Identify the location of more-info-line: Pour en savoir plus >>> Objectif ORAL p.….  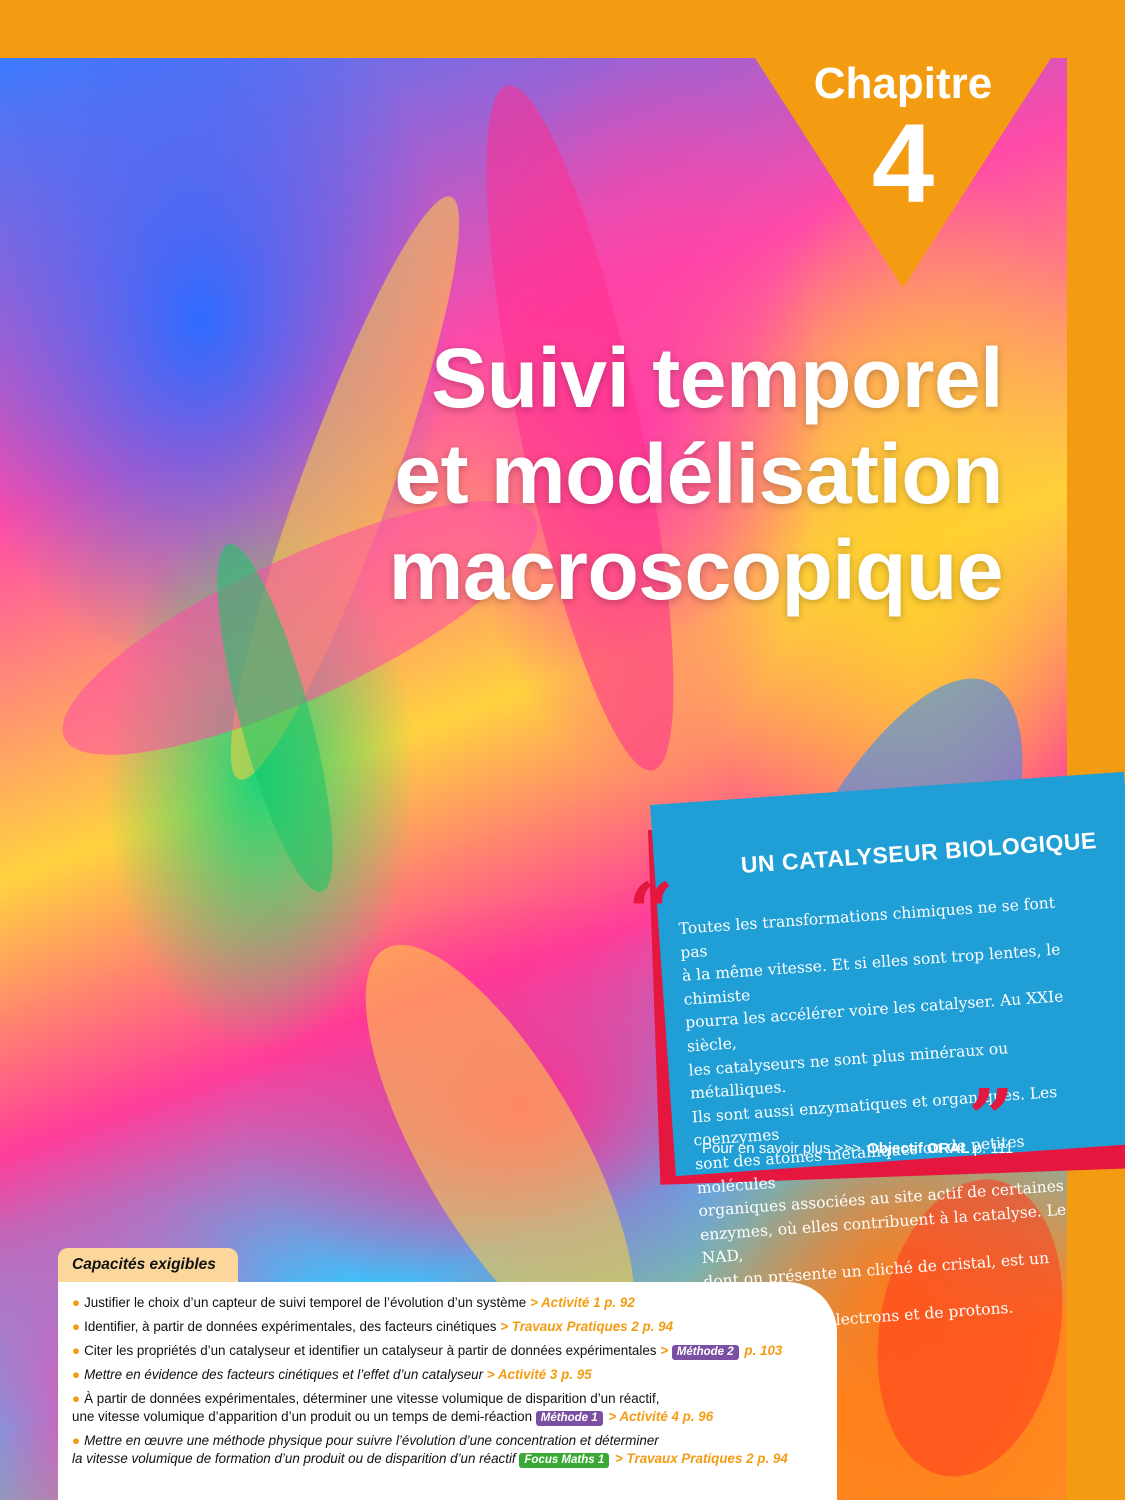
(857, 1148).